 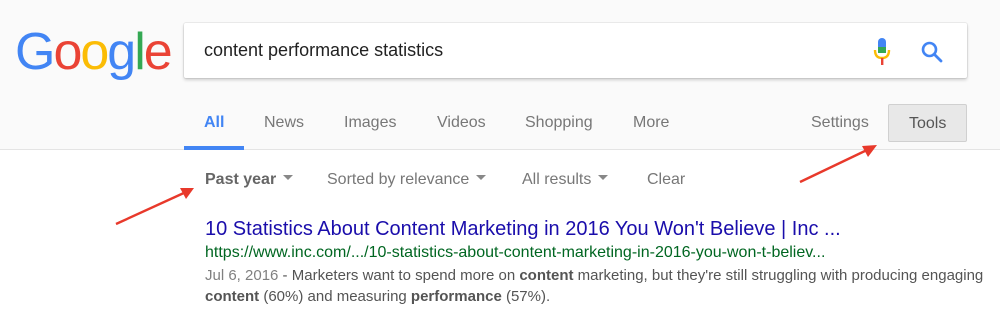 I want to click on search-input: content performance statistics, so click(x=323, y=50).